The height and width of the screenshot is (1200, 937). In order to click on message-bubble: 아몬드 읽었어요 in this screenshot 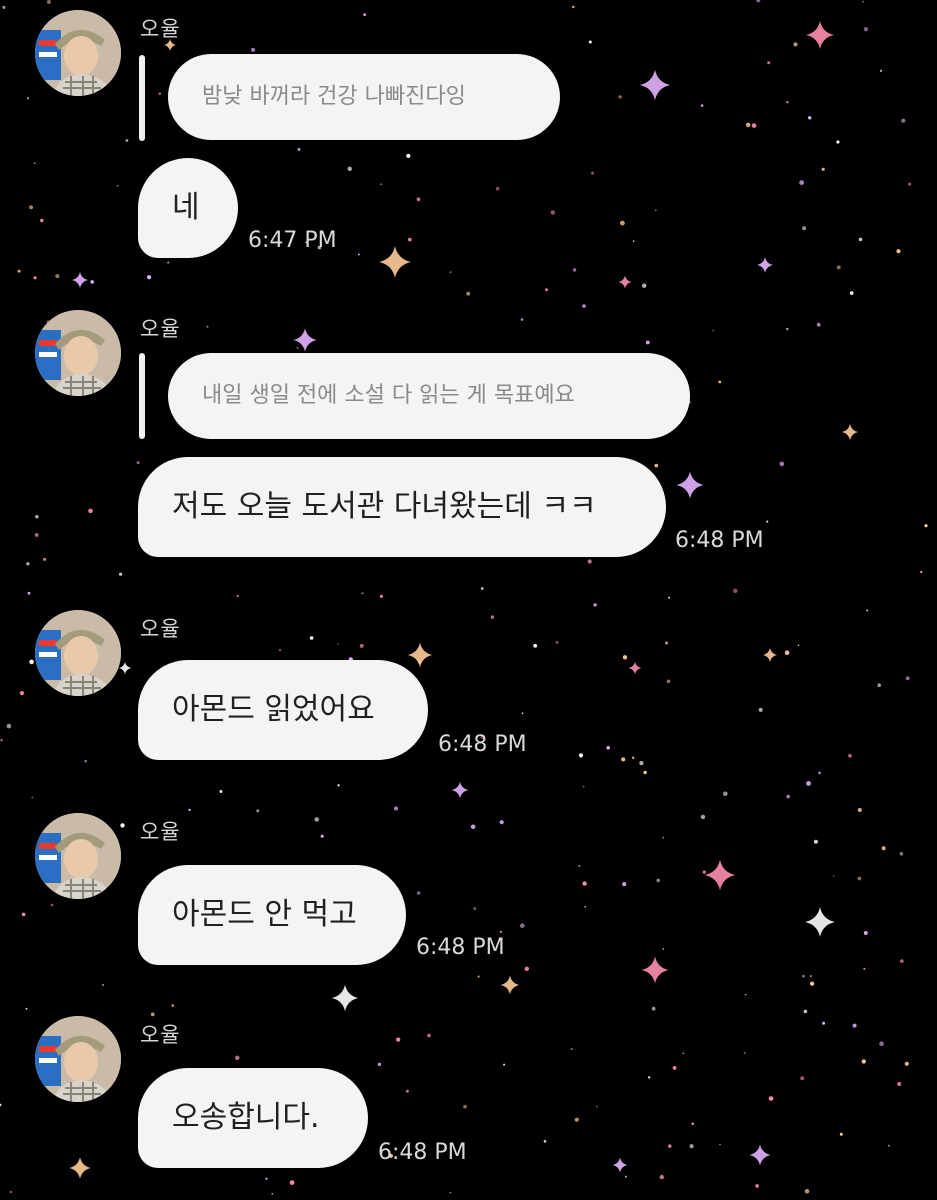, I will do `click(283, 710)`.